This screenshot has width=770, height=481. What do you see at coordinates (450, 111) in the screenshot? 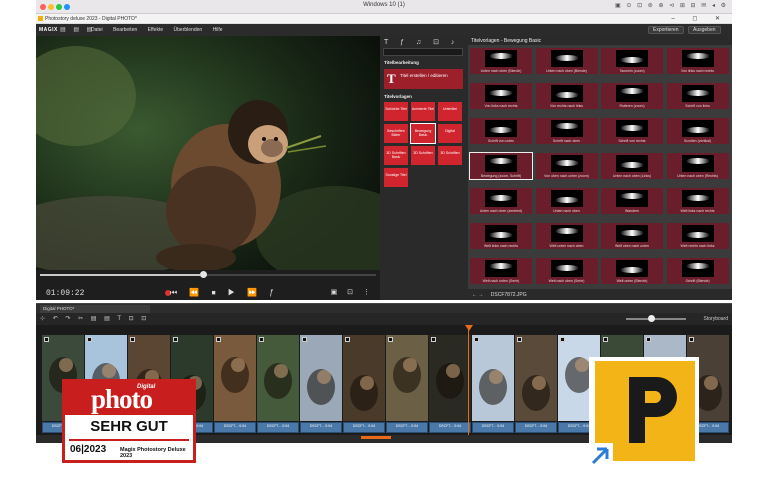
I see `template-category: Untertitel` at bounding box center [450, 111].